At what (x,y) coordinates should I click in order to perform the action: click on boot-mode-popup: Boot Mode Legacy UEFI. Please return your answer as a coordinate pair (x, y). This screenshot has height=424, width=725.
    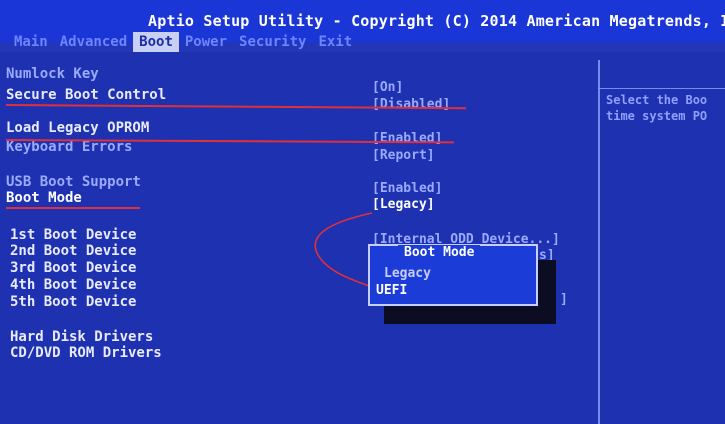
    Looking at the image, I should click on (453, 275).